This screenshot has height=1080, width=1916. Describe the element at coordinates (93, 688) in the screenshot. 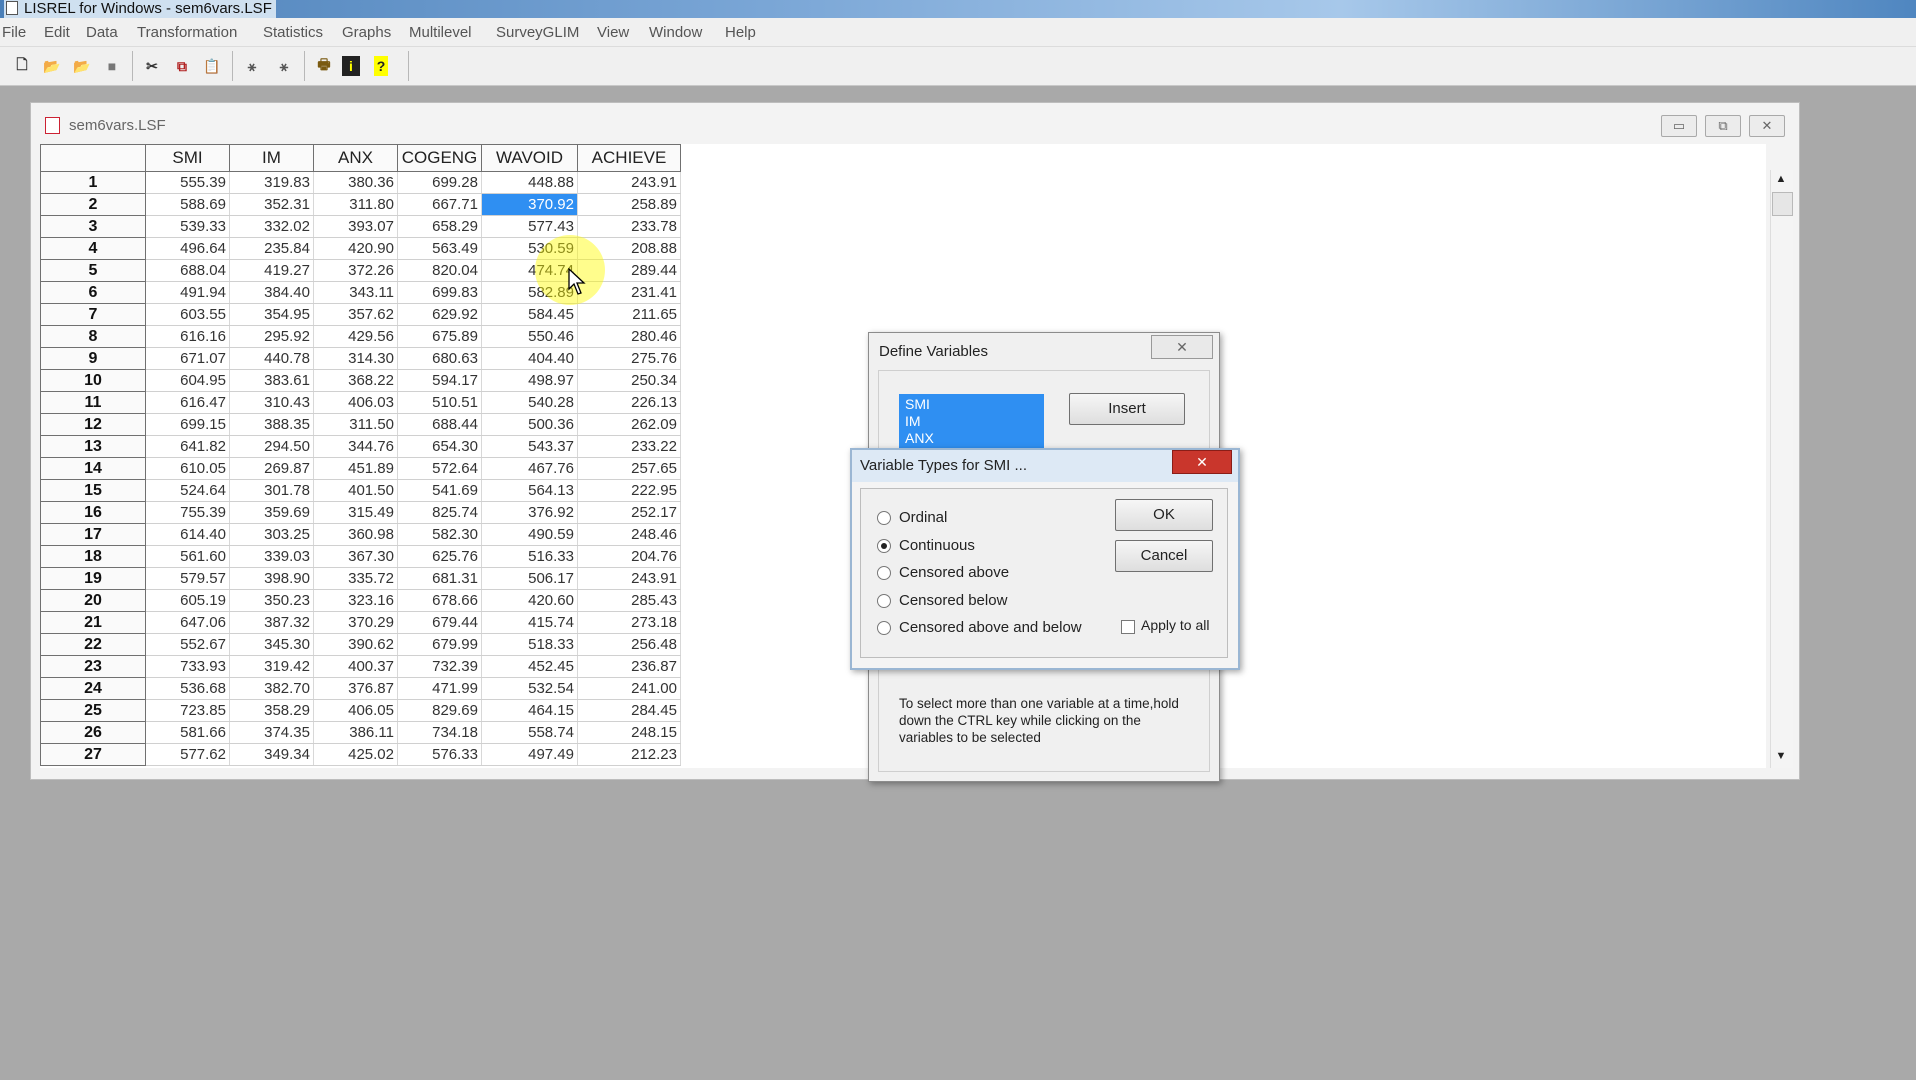

I see `row-header: 24` at that location.